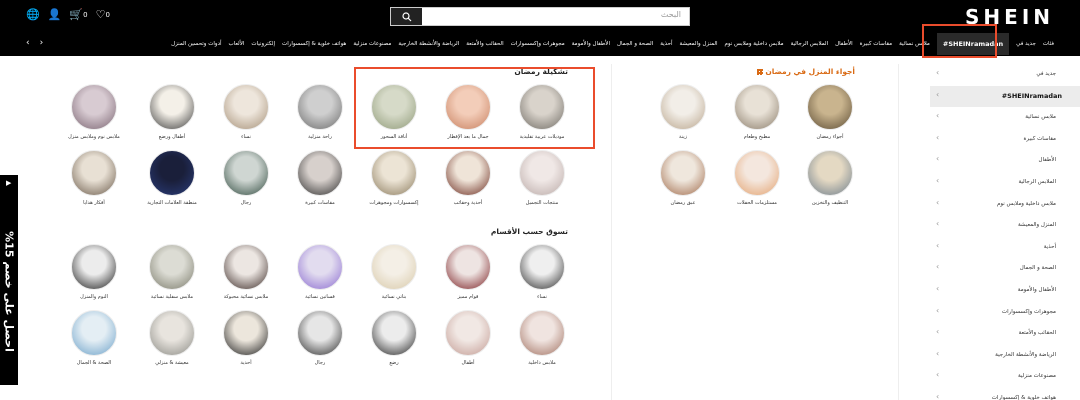 Image resolution: width=1080 pixels, height=400 pixels. Describe the element at coordinates (172, 338) in the screenshot. I see `category-thumb: معيشة & منزلي` at that location.